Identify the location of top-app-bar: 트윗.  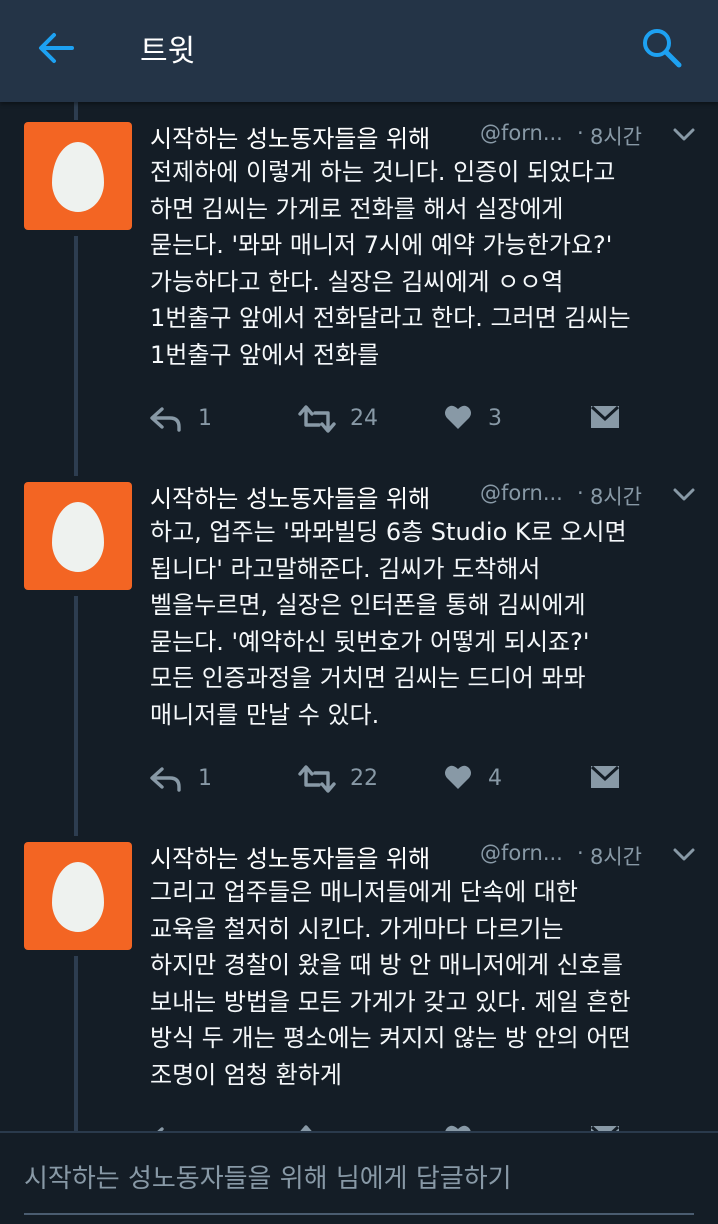
(359, 51).